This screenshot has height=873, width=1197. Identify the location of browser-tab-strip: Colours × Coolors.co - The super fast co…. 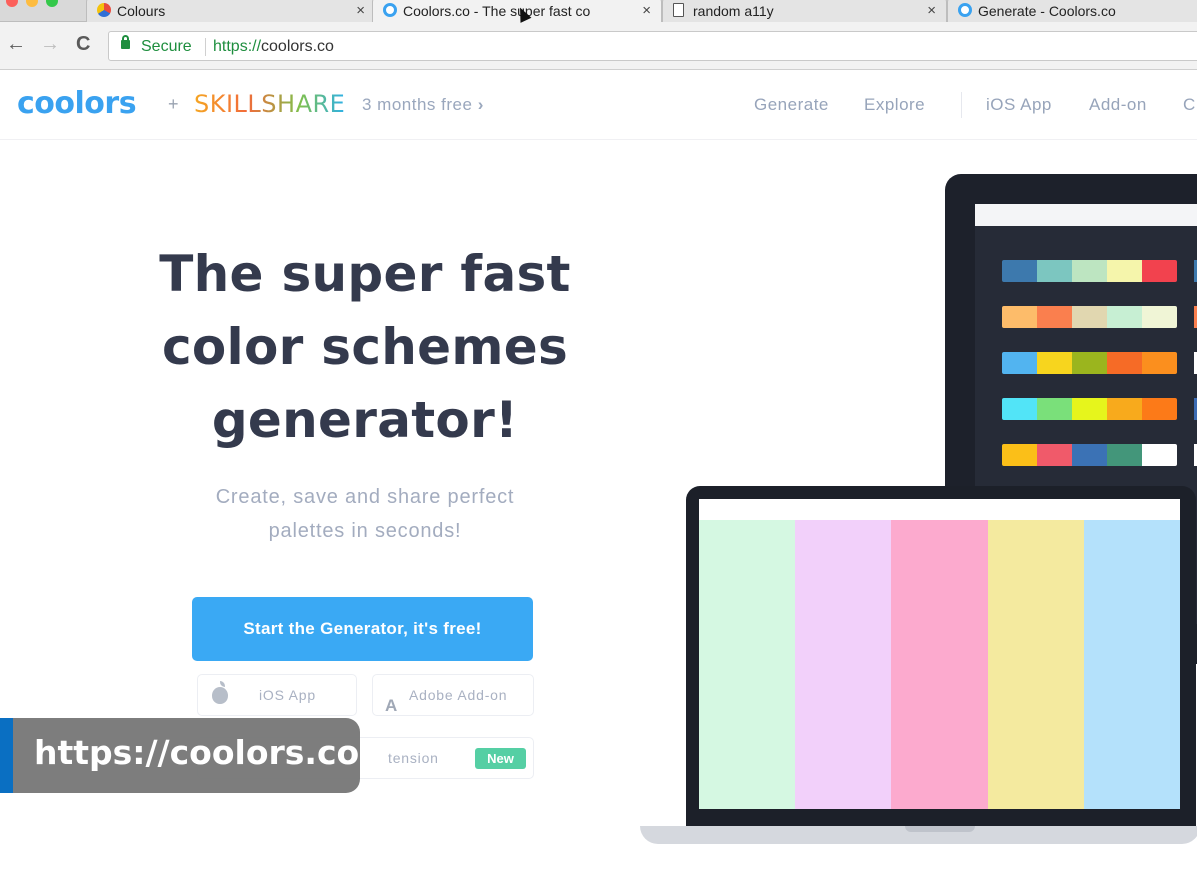
(598, 11).